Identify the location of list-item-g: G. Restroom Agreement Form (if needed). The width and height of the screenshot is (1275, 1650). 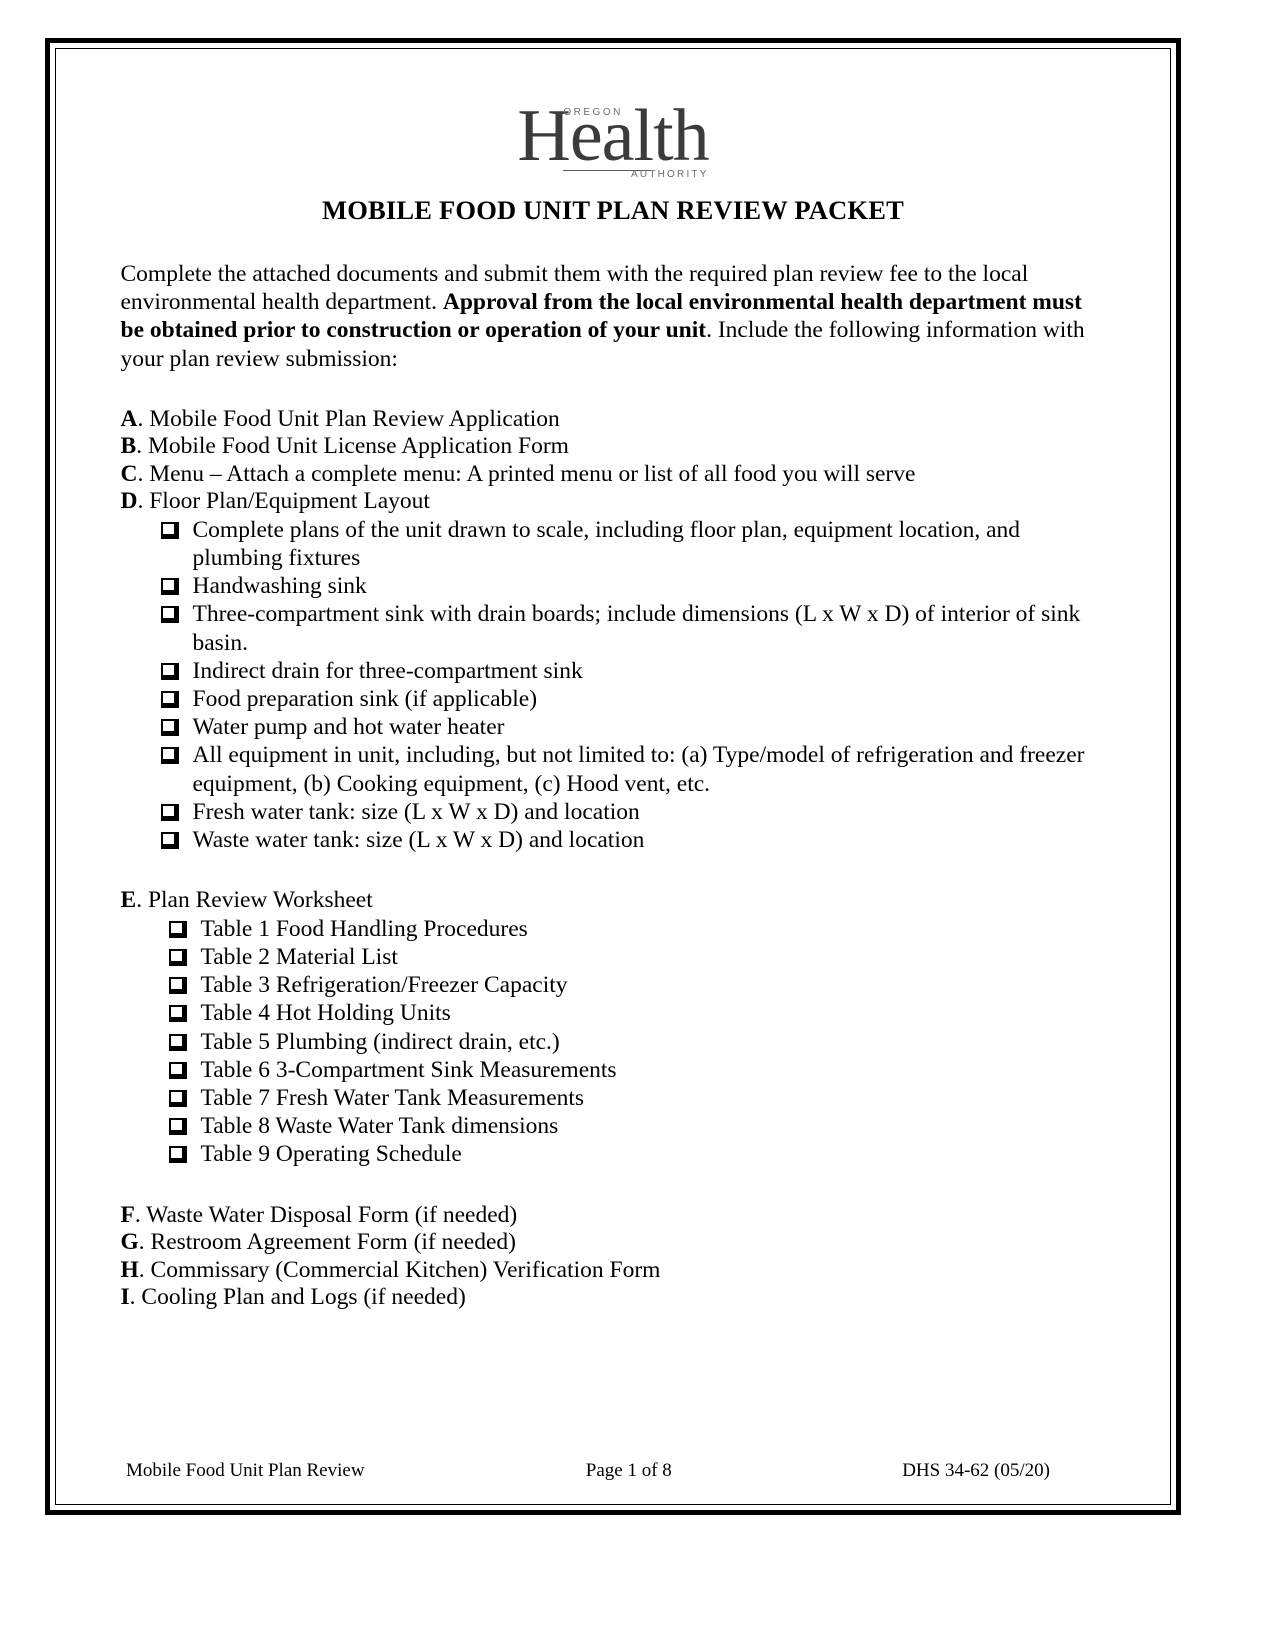
(613, 1243).